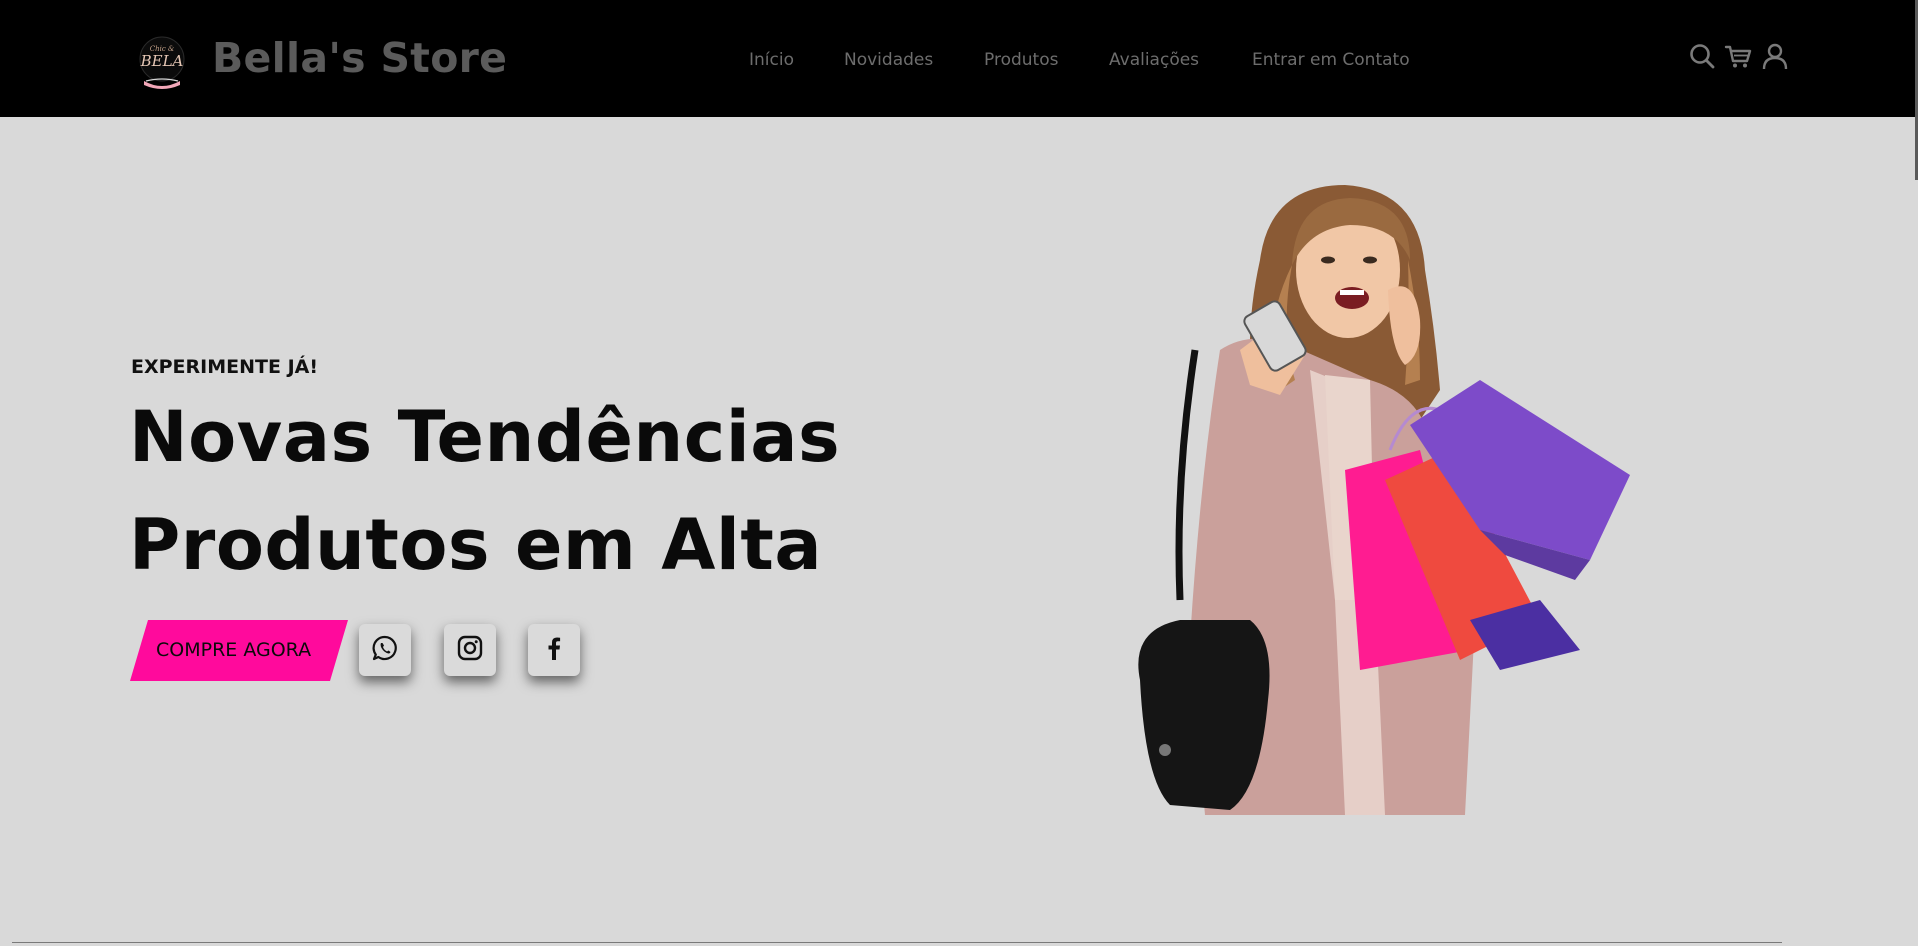  What do you see at coordinates (476, 545) in the screenshot?
I see `hero-headline-line2: Produtos em Alta` at bounding box center [476, 545].